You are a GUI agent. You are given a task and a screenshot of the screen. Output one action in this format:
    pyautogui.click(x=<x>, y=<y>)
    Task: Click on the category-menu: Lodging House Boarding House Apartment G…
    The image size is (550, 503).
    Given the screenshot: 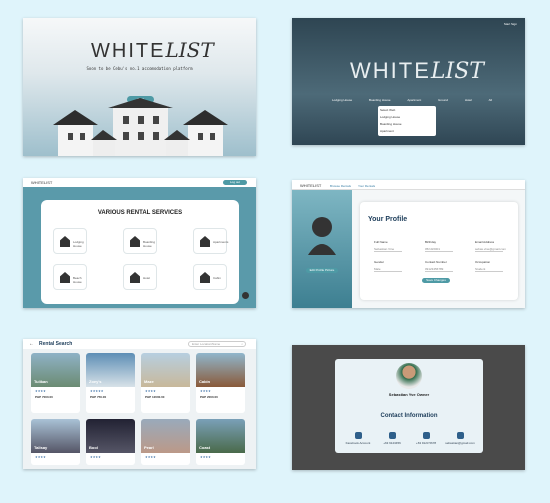 What is the action you would take?
    pyautogui.click(x=412, y=100)
    